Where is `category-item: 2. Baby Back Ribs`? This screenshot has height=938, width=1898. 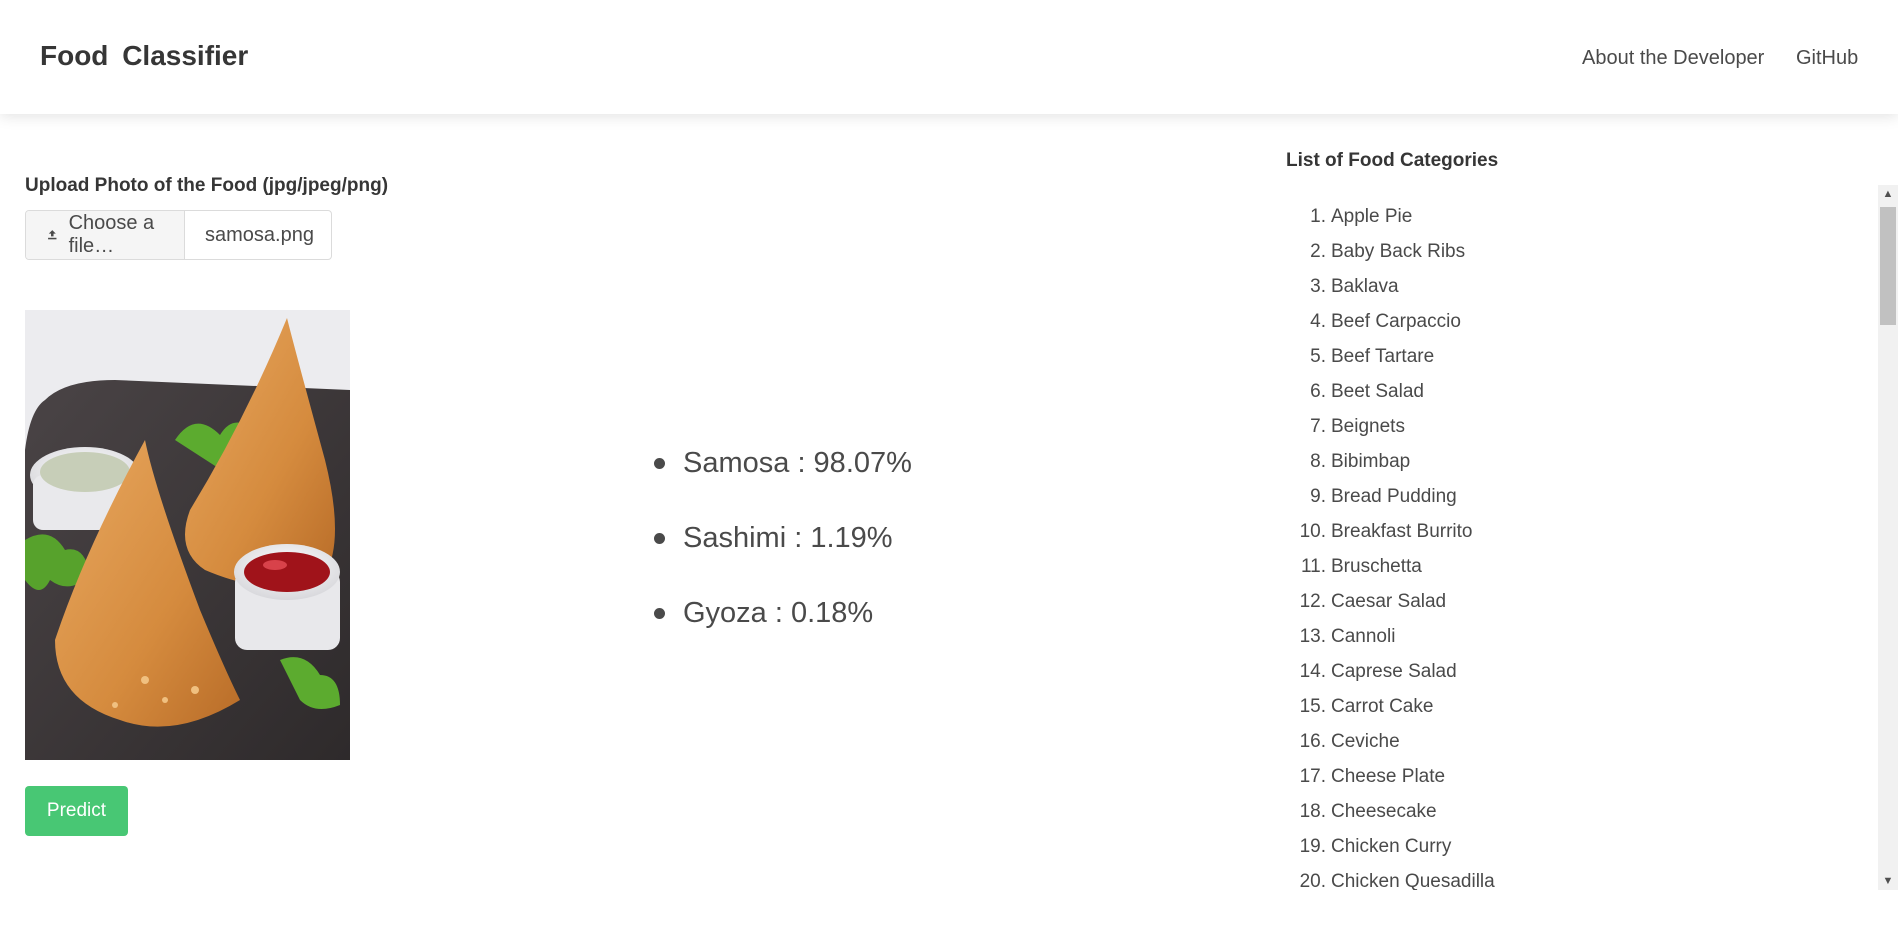
category-item: 2. Baby Back Ribs is located at coordinates (1390, 259).